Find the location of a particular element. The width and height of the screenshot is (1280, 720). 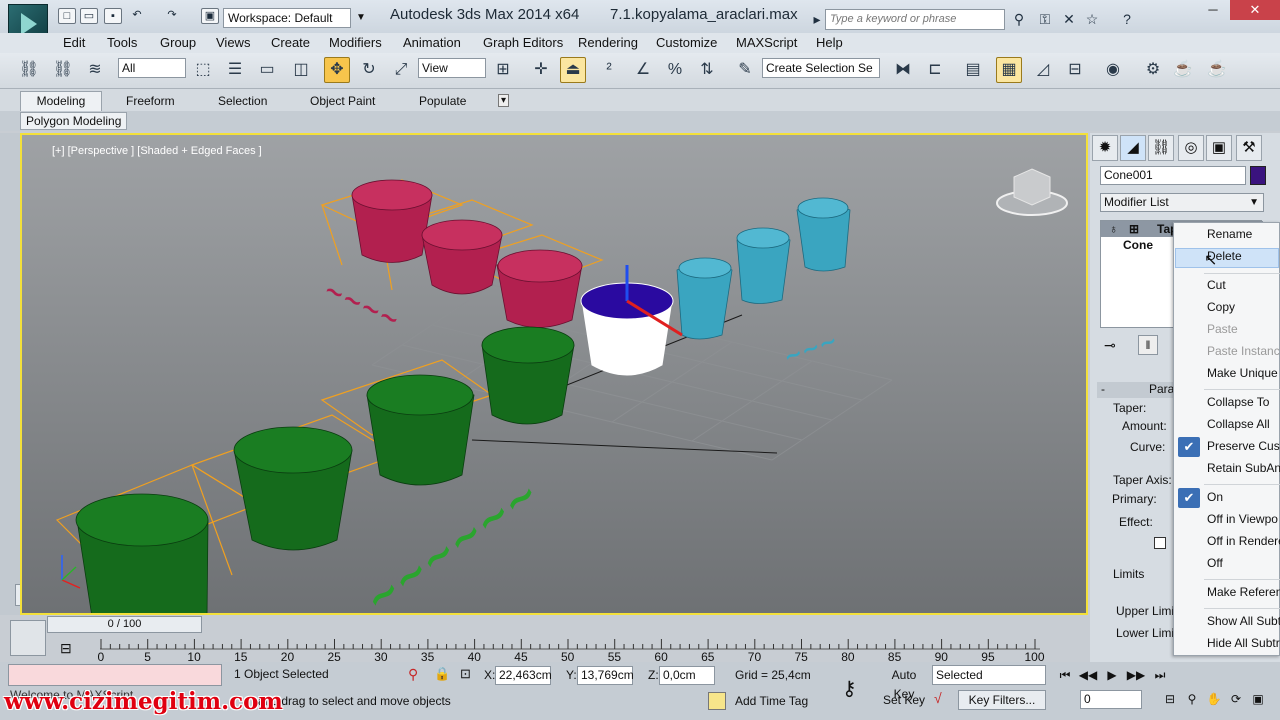

menu-group: Group is located at coordinates (178, 42).